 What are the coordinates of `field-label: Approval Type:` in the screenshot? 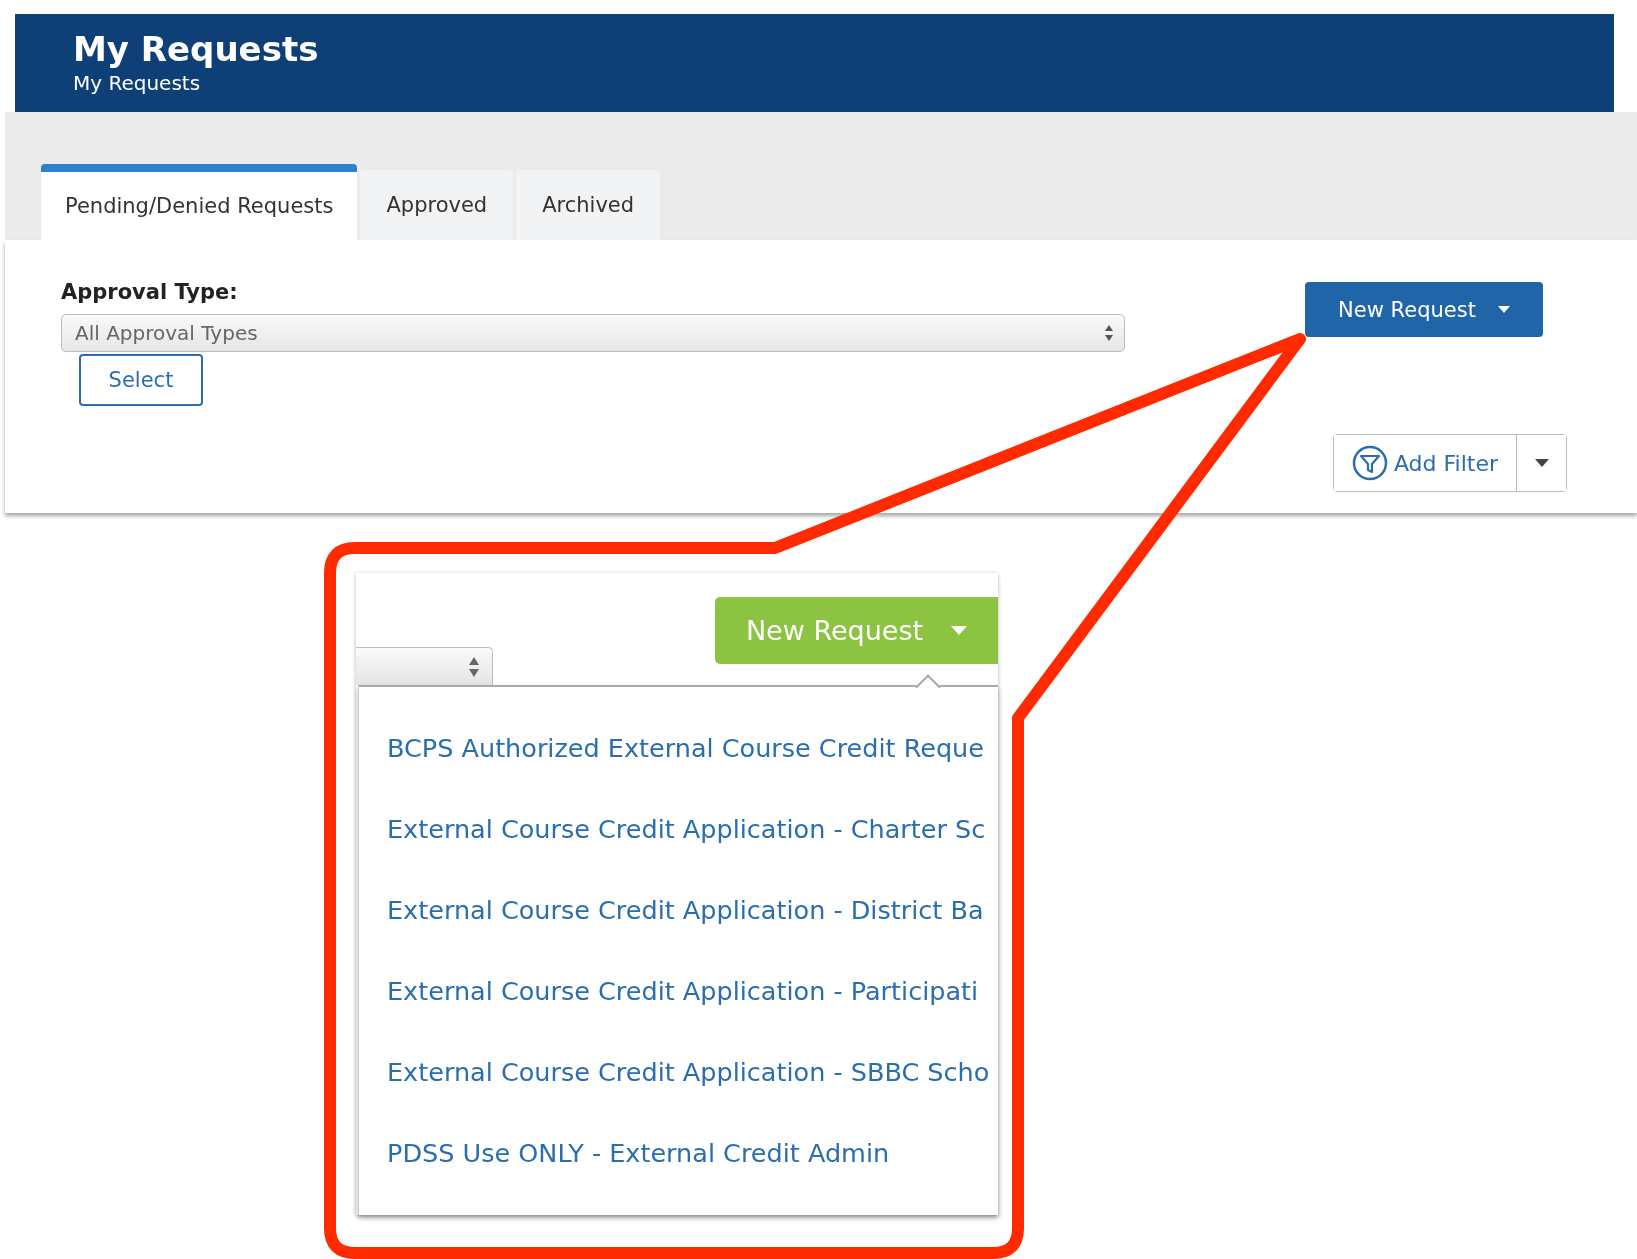 It's located at (149, 292).